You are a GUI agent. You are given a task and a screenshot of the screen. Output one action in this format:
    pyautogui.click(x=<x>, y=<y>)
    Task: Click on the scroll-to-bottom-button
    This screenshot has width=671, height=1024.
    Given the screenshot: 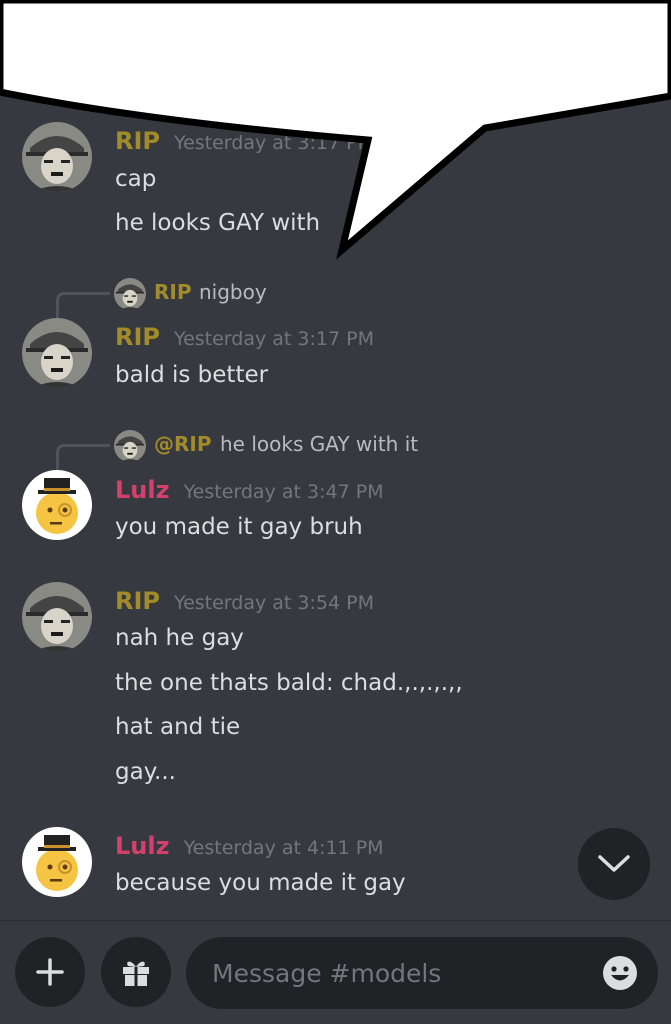 What is the action you would take?
    pyautogui.click(x=614, y=864)
    